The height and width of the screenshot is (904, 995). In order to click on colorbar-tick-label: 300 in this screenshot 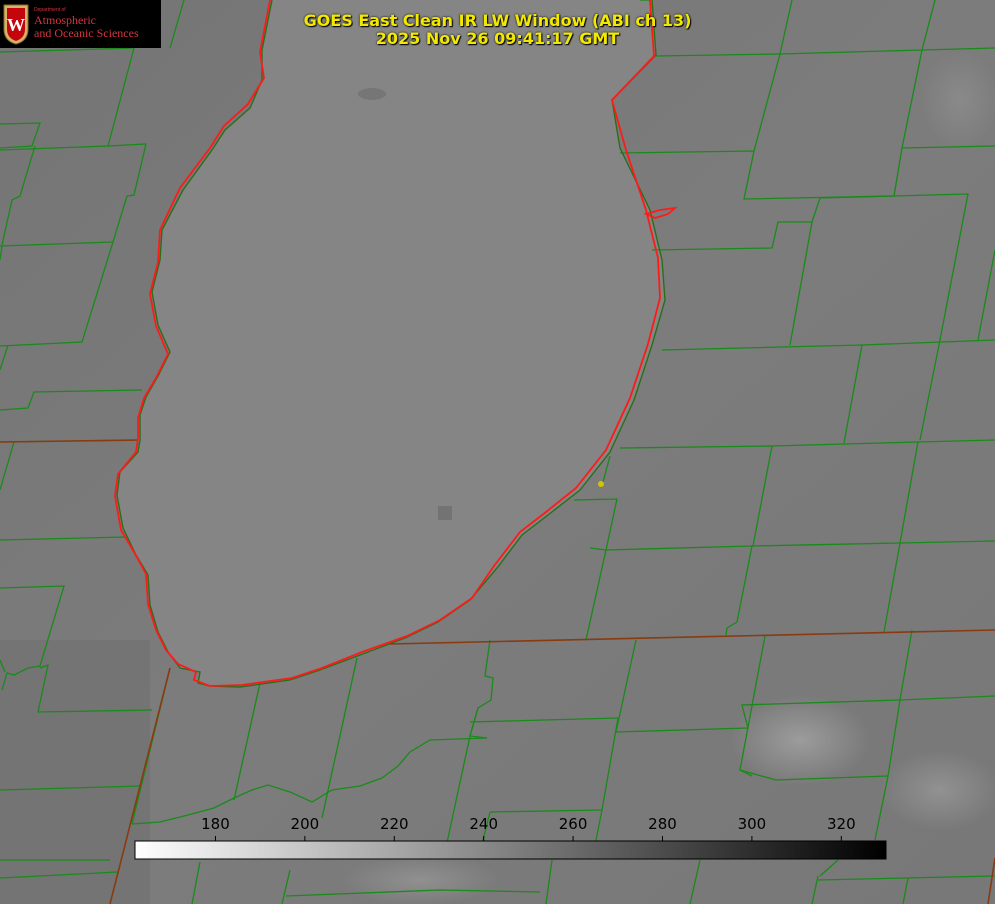, I will do `click(752, 824)`.